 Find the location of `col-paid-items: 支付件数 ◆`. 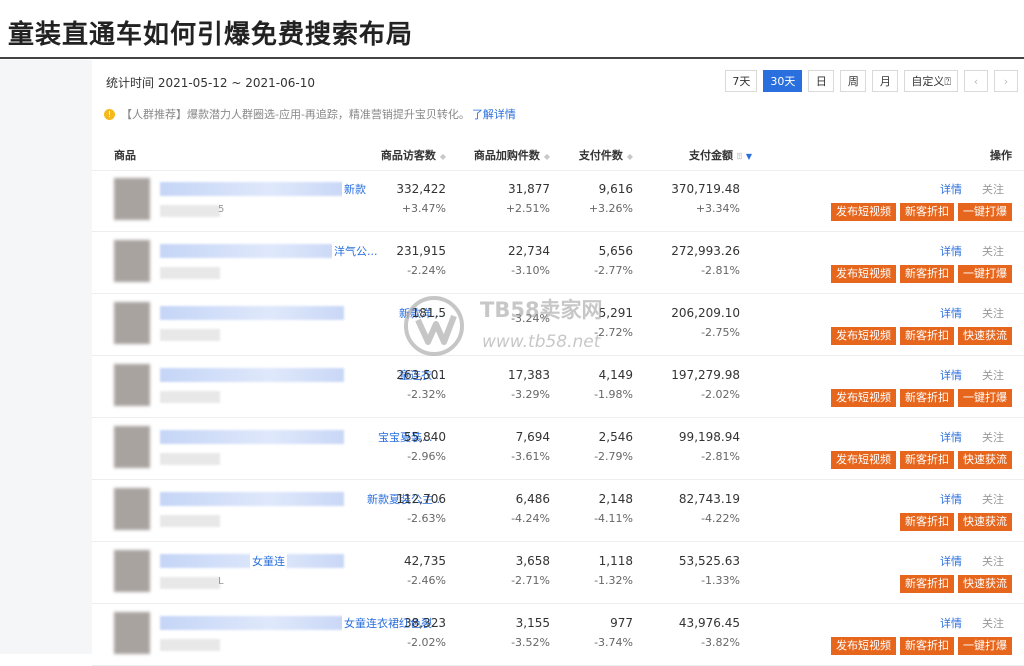

col-paid-items: 支付件数 ◆ is located at coordinates (606, 156).